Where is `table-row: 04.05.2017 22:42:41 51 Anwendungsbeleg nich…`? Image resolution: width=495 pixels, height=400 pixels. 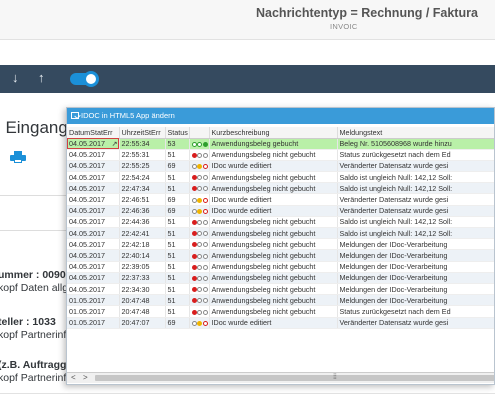 table-row: 04.05.2017 22:42:41 51 Anwendungsbeleg nich… is located at coordinates (280, 233).